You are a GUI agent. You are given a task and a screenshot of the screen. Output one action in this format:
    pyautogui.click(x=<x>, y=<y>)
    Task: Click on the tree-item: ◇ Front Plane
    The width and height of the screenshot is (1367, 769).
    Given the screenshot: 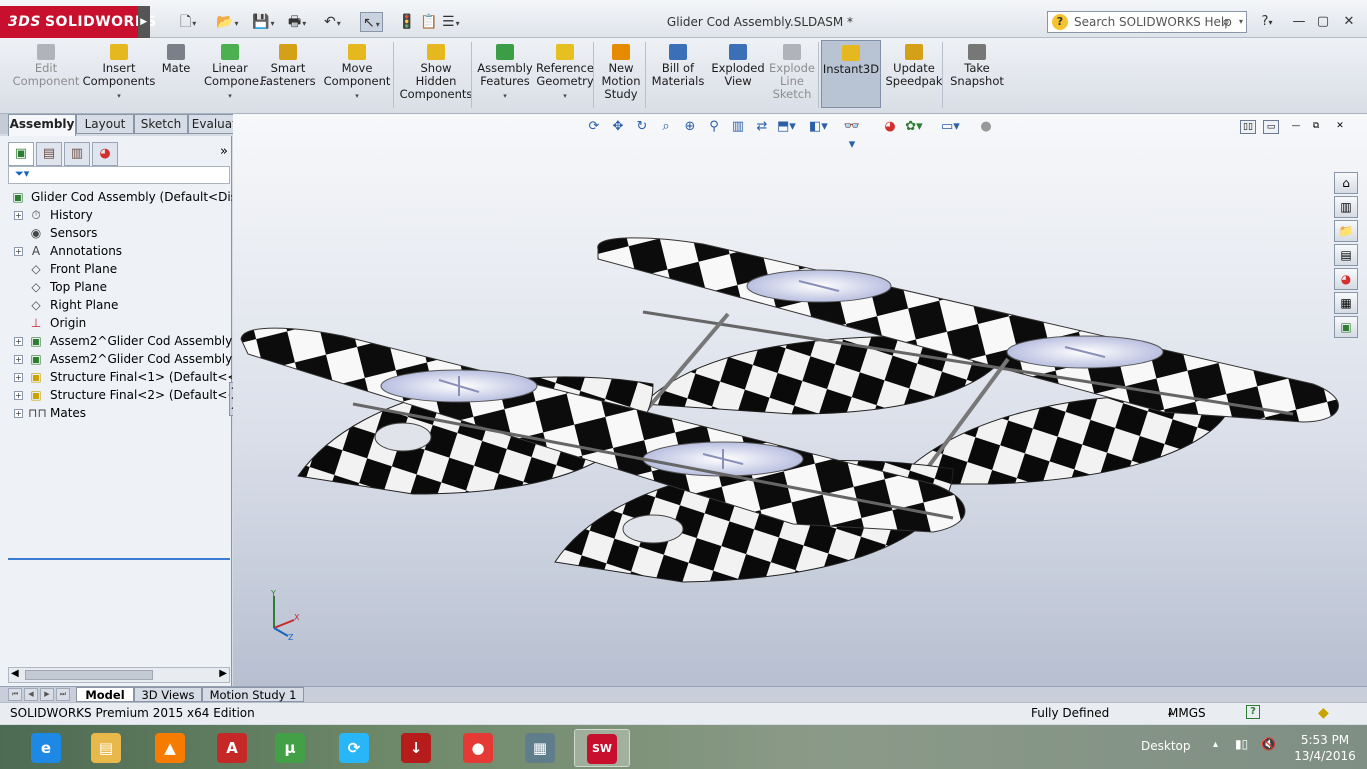 What is the action you would take?
    pyautogui.click(x=119, y=269)
    